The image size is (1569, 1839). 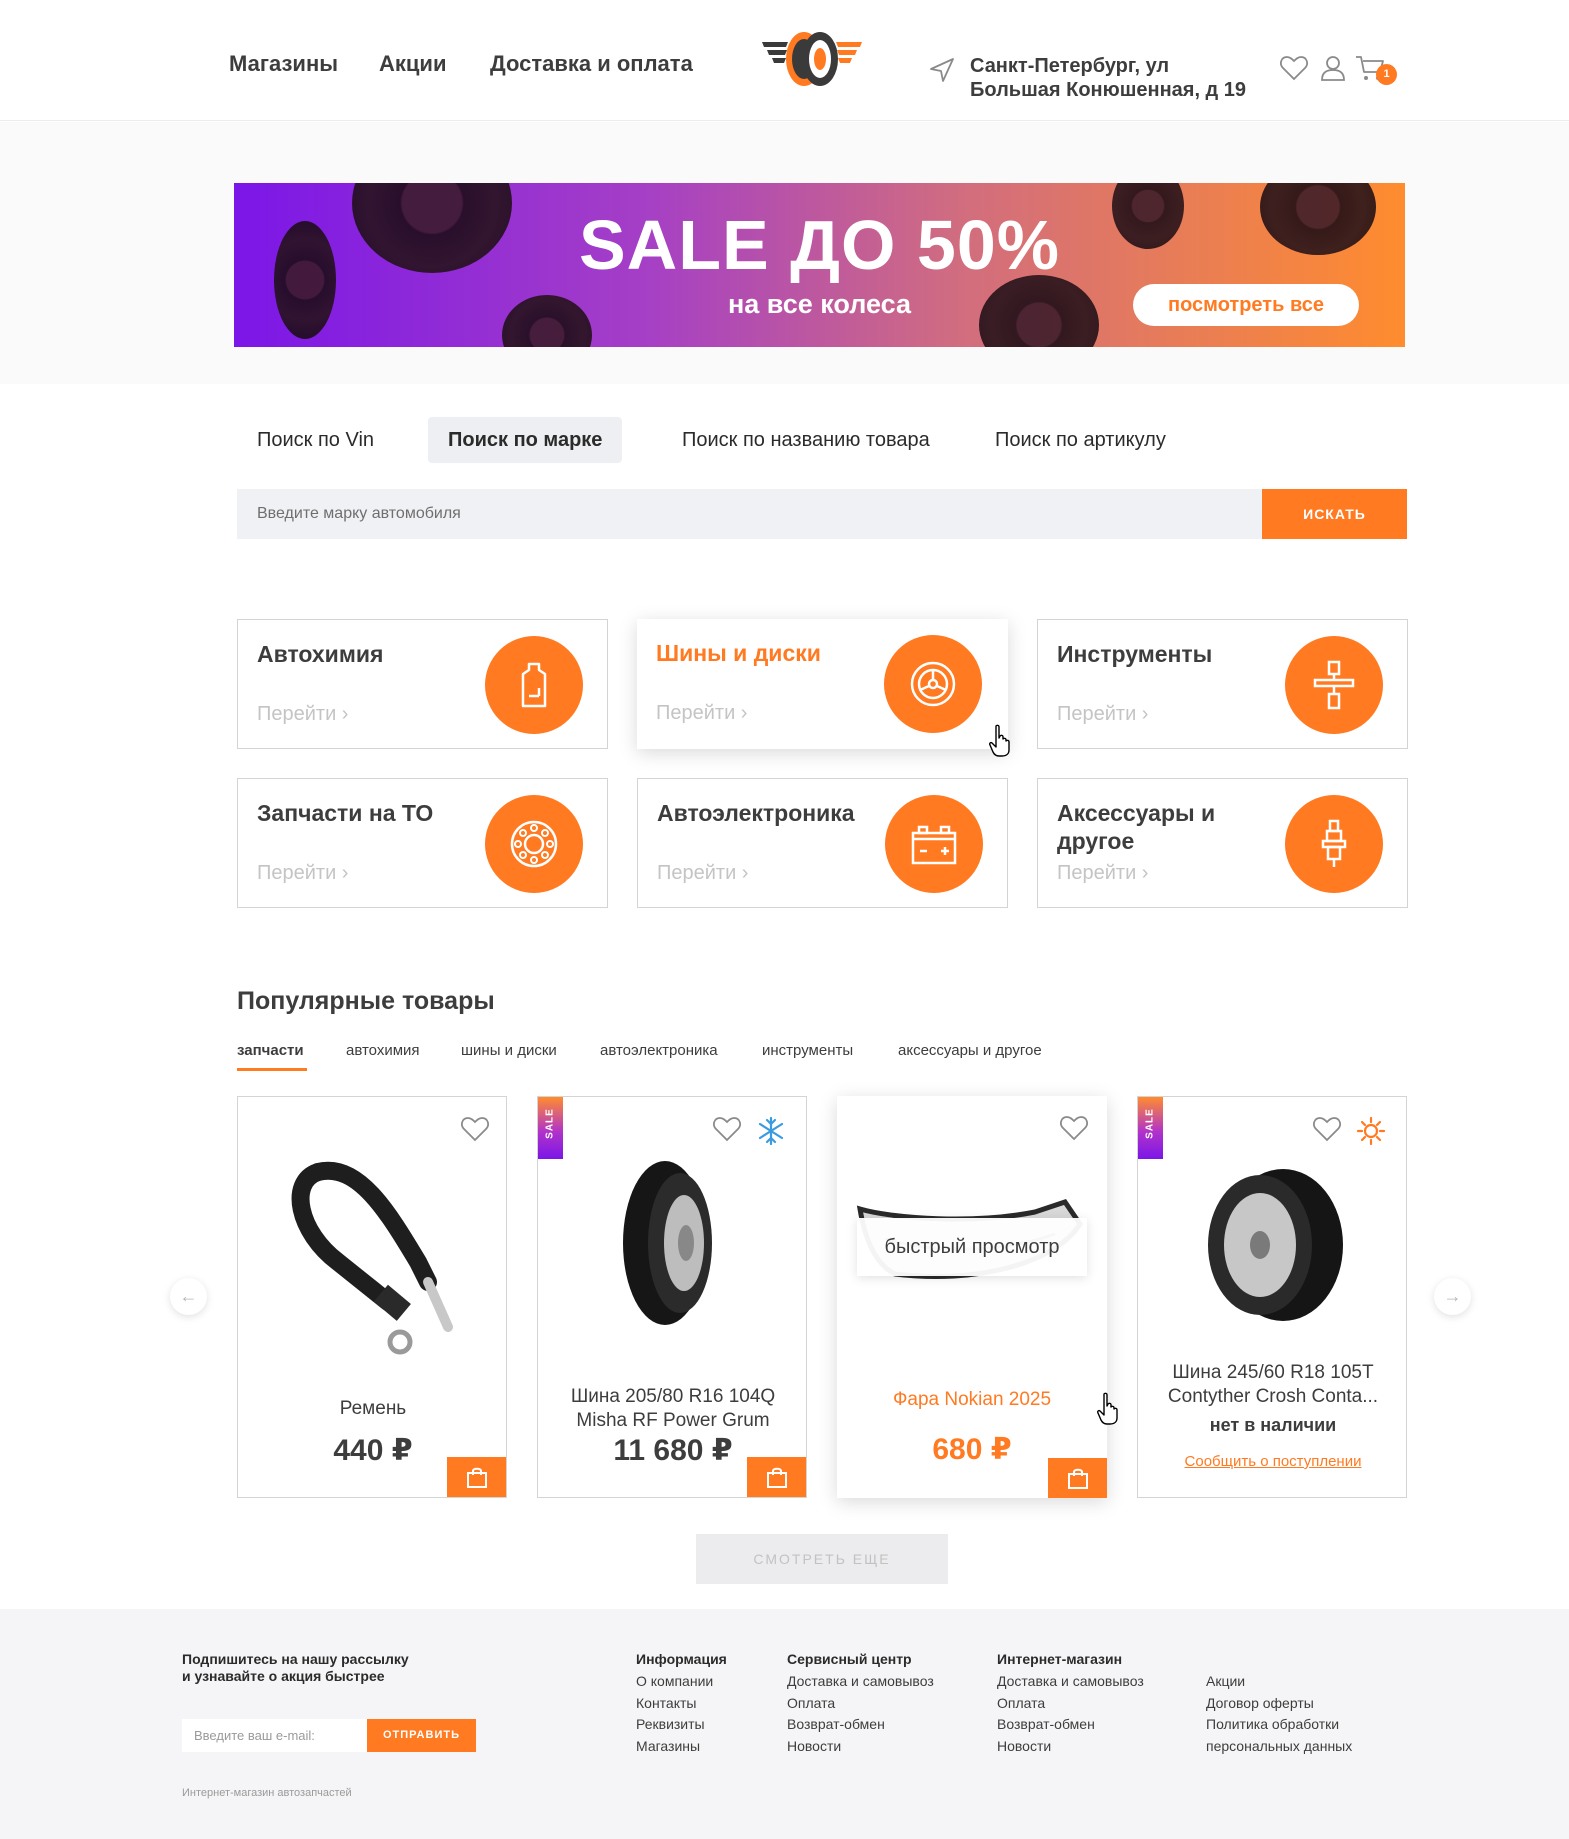 I want to click on search-button: ИСКАТЬ, so click(x=1334, y=514).